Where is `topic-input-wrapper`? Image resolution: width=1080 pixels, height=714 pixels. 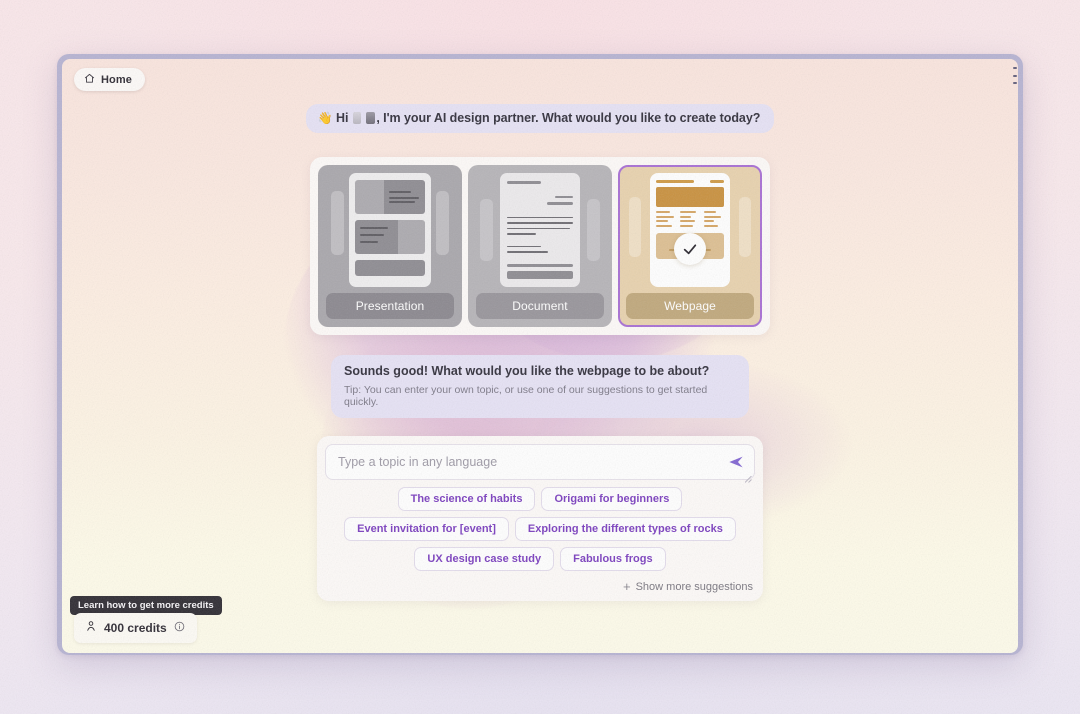 topic-input-wrapper is located at coordinates (540, 463).